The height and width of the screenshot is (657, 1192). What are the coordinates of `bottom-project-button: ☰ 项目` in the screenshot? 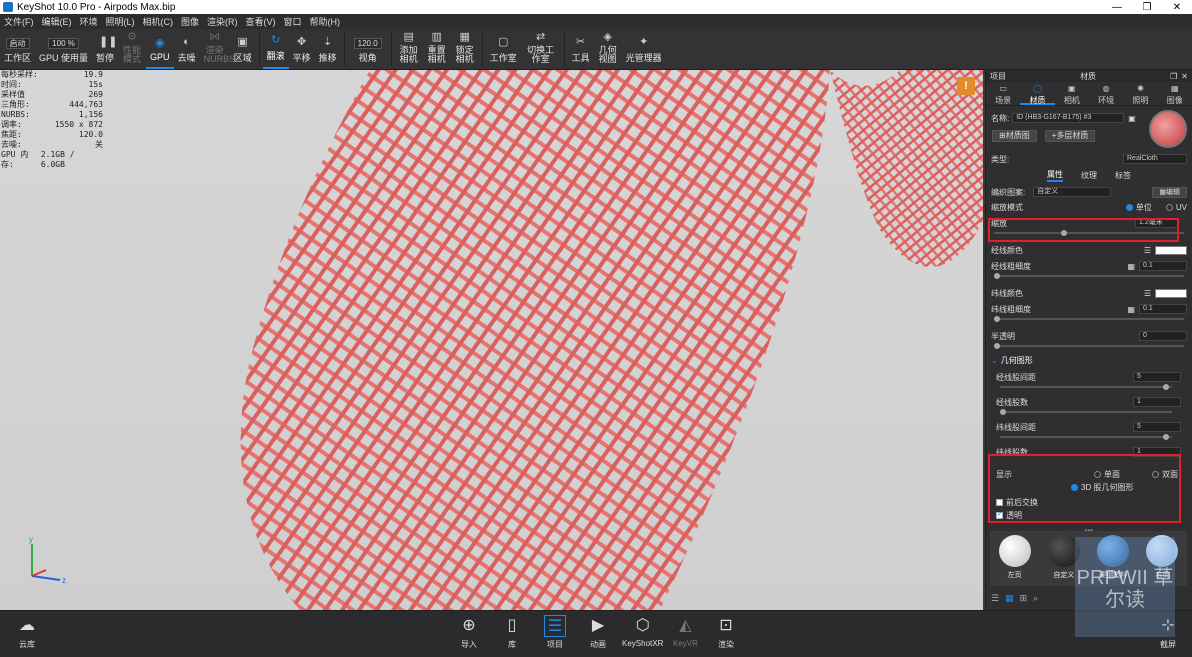 It's located at (555, 632).